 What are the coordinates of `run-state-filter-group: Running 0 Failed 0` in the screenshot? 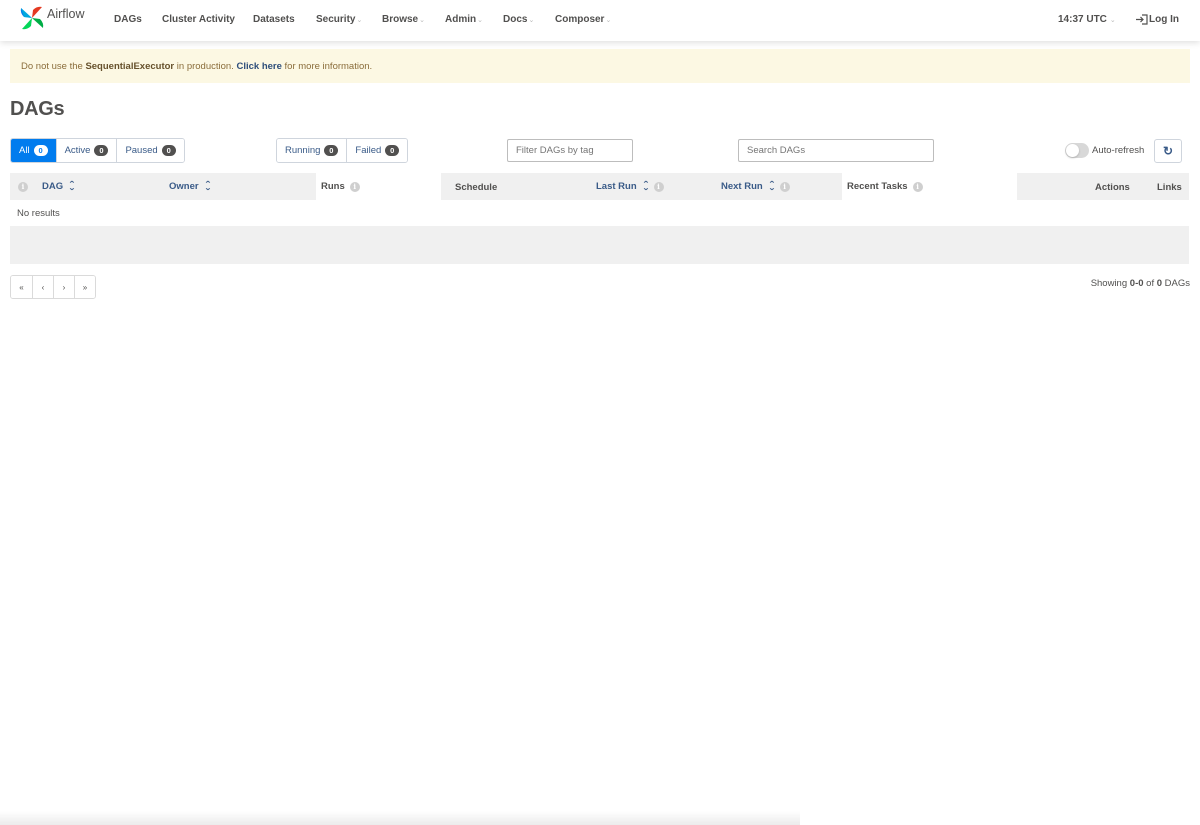 It's located at (342, 150).